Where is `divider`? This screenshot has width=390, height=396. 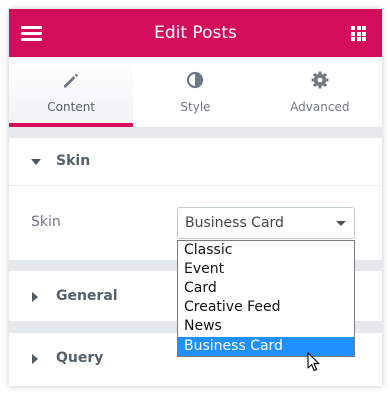 divider is located at coordinates (195, 185).